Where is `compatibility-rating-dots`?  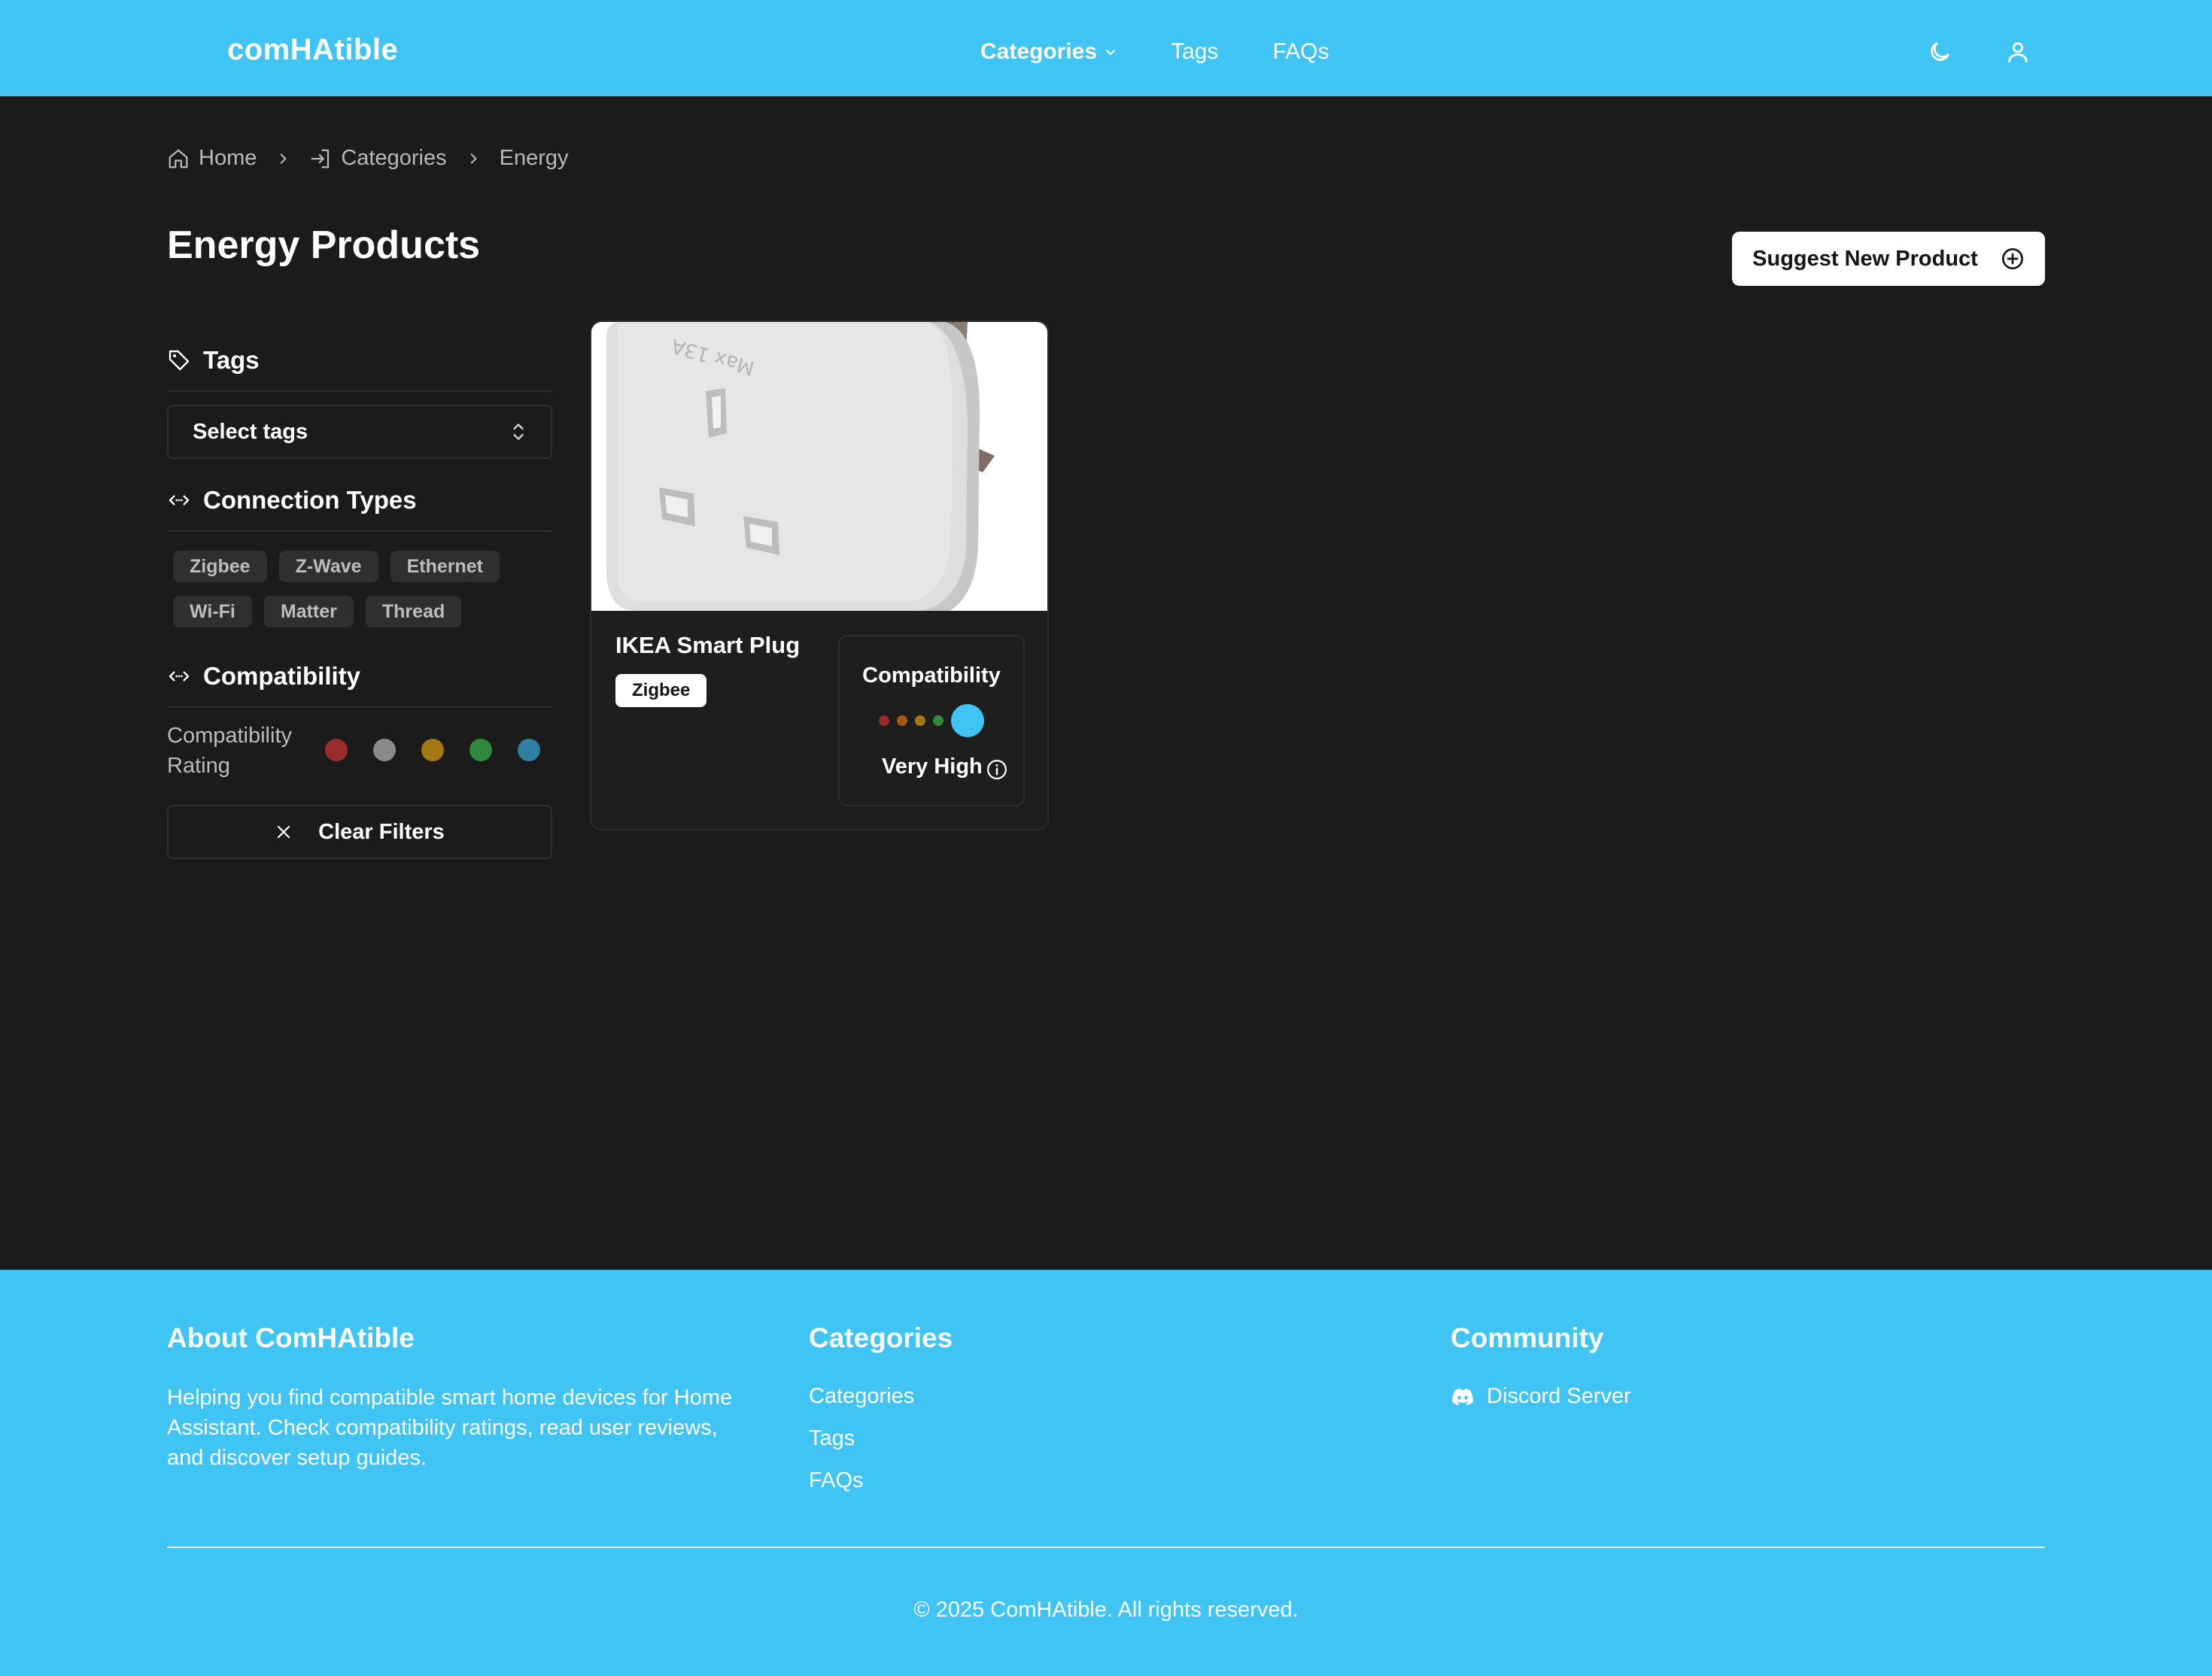 compatibility-rating-dots is located at coordinates (931, 720).